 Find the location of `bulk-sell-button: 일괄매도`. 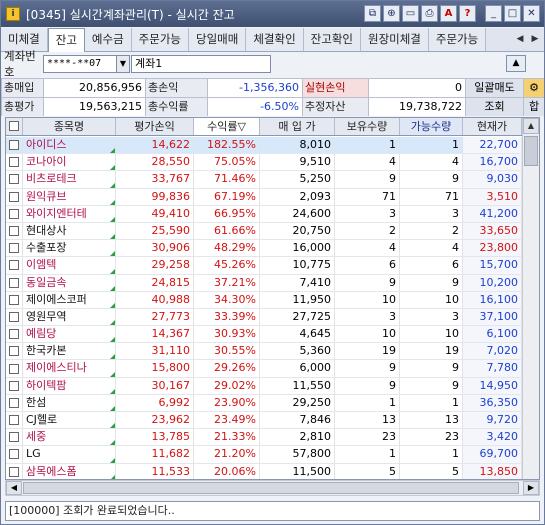

bulk-sell-button: 일괄매도 is located at coordinates (494, 87).